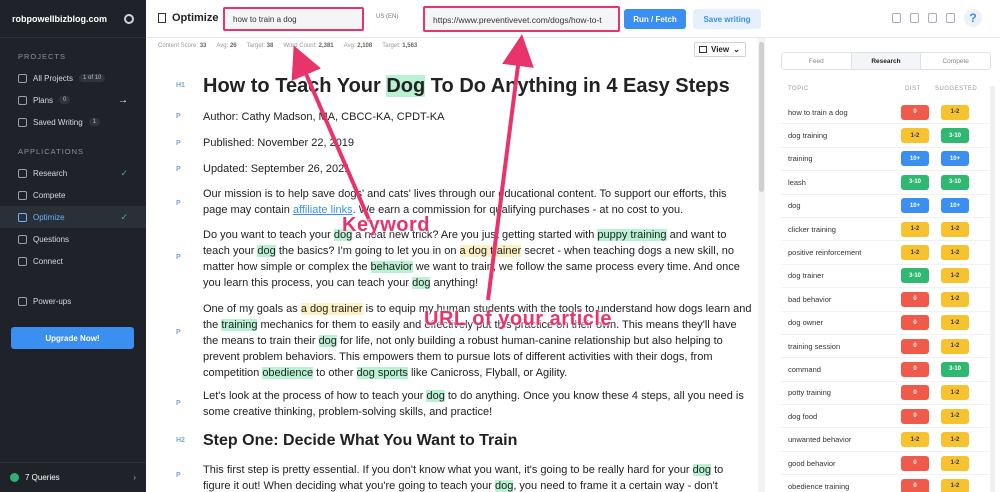  Describe the element at coordinates (226, 46) in the screenshot. I see `avg-score: Avg: 26` at that location.